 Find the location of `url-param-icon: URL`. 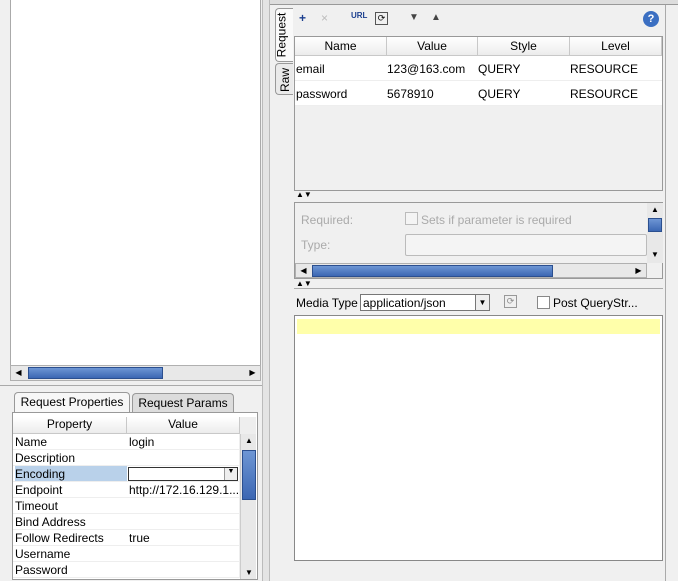

url-param-icon: URL is located at coordinates (359, 15).